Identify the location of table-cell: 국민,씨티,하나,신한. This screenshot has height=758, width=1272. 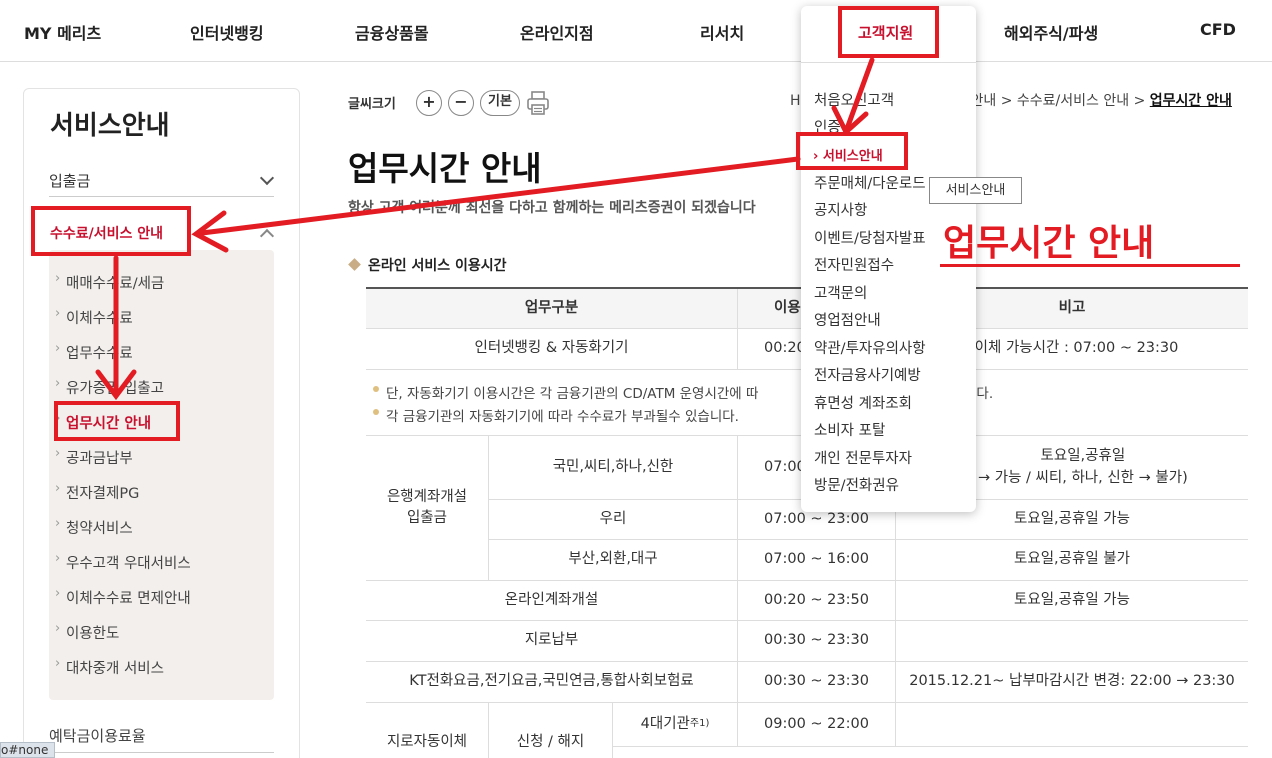
(613, 468).